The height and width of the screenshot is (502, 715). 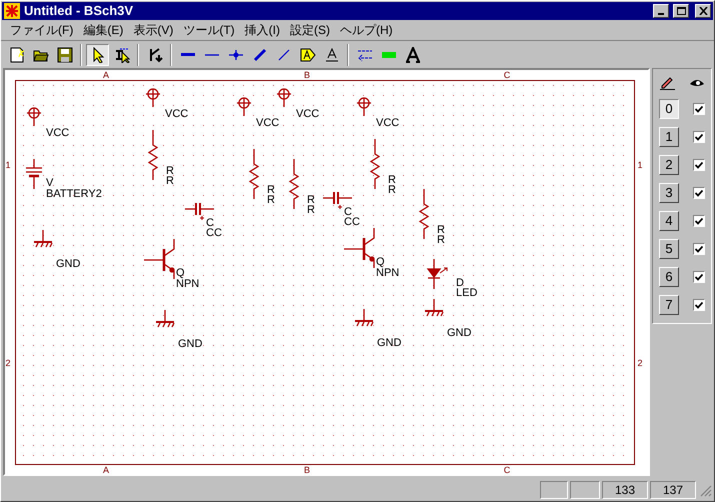 I want to click on part-label: BATTERY2, so click(x=74, y=194).